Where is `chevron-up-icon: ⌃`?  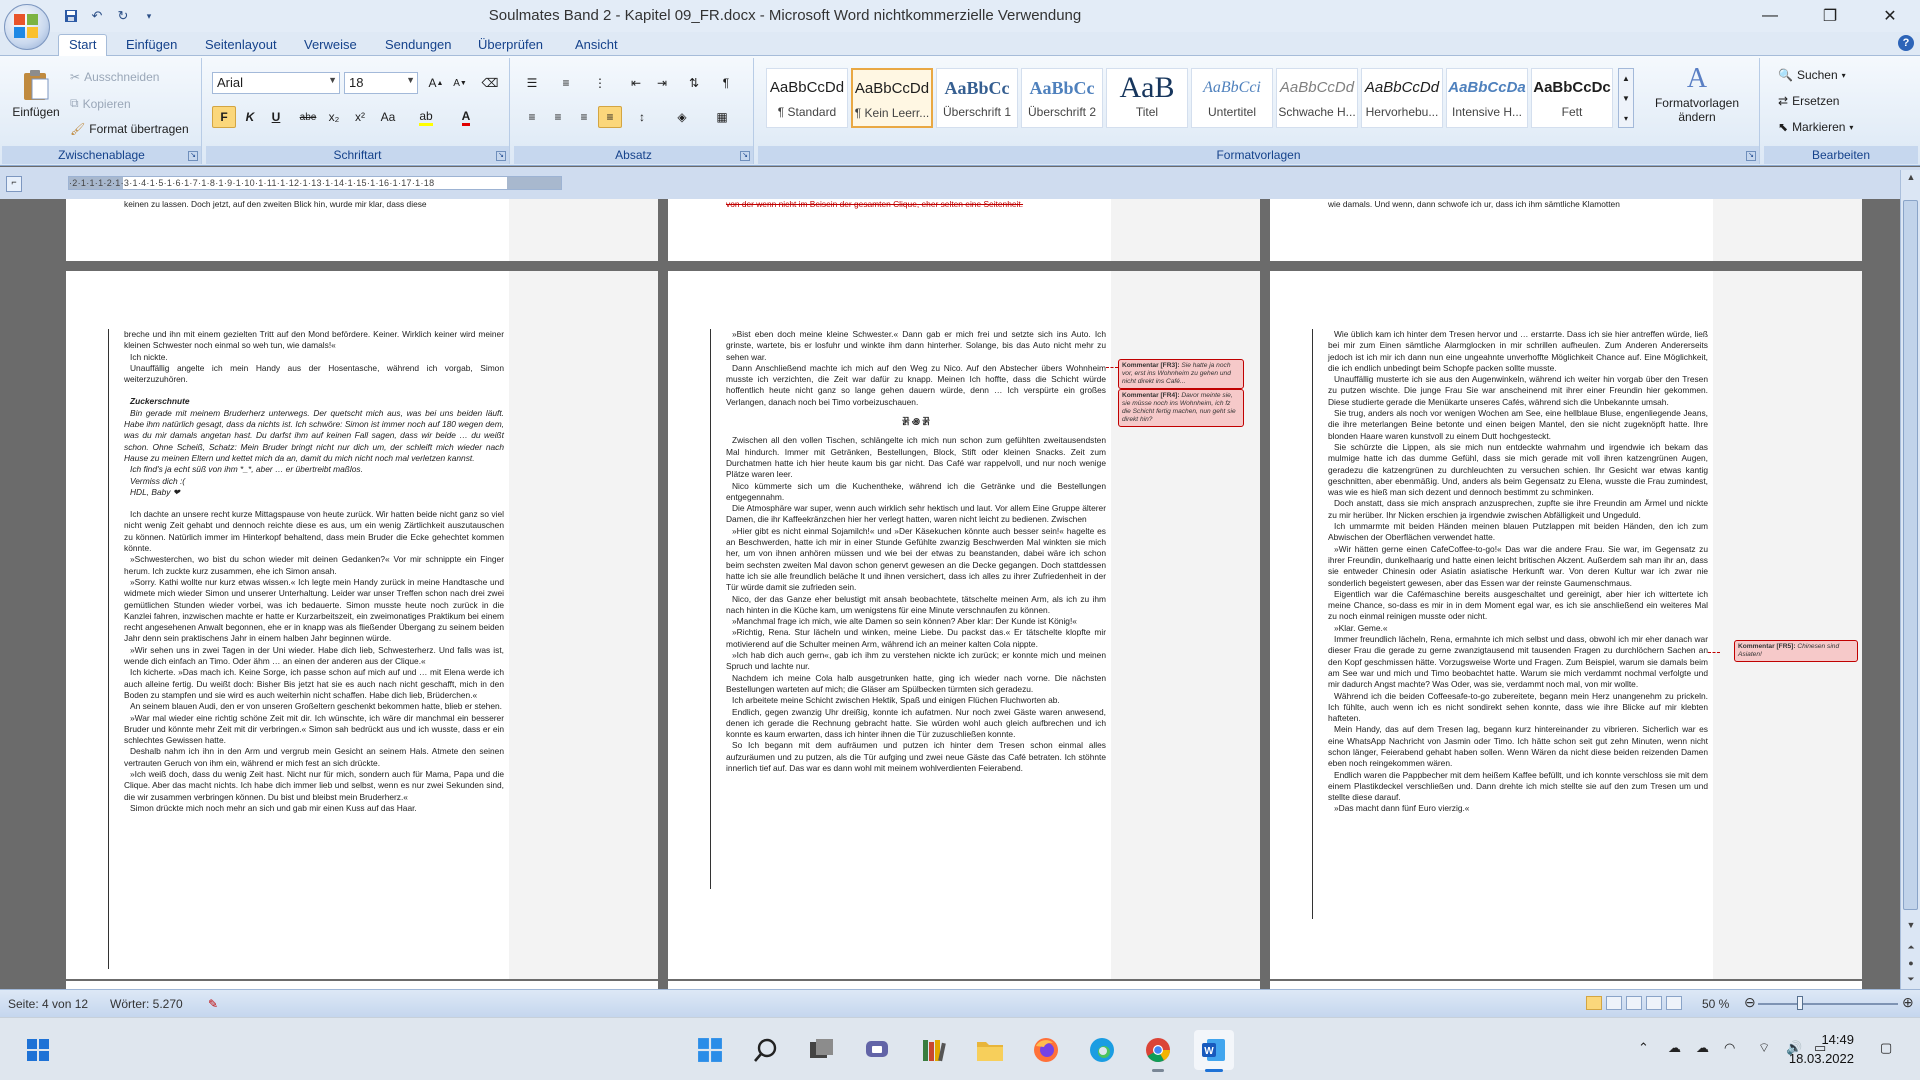 chevron-up-icon: ⌃ is located at coordinates (1643, 1048).